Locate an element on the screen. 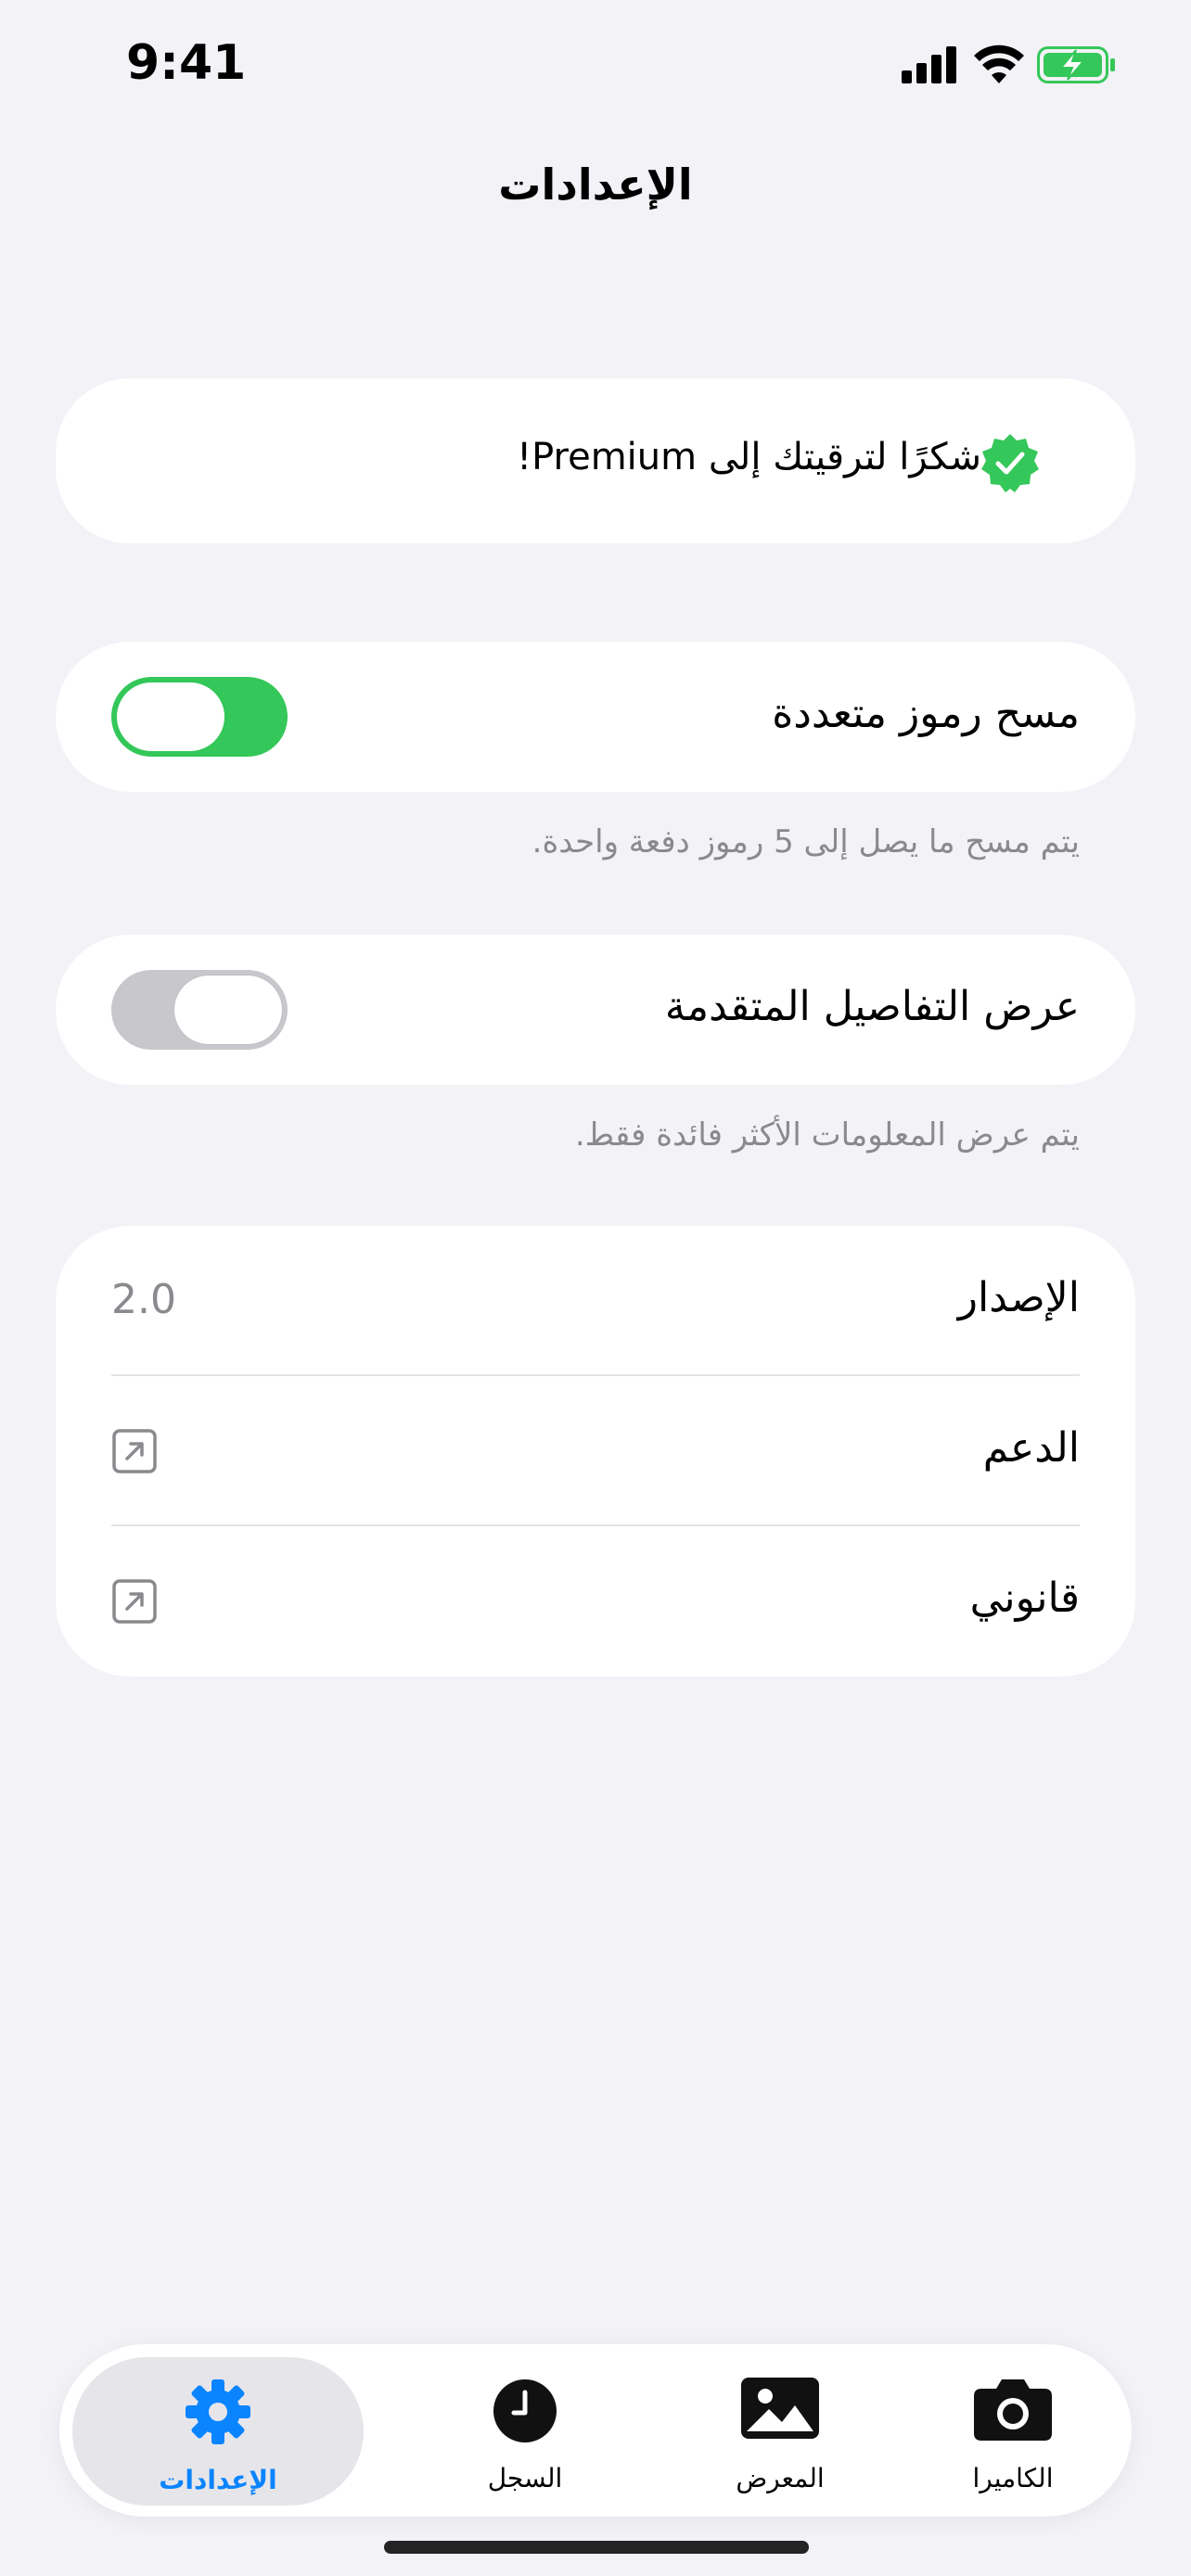 The height and width of the screenshot is (2576, 1191). multi-scan-toggle is located at coordinates (199, 717).